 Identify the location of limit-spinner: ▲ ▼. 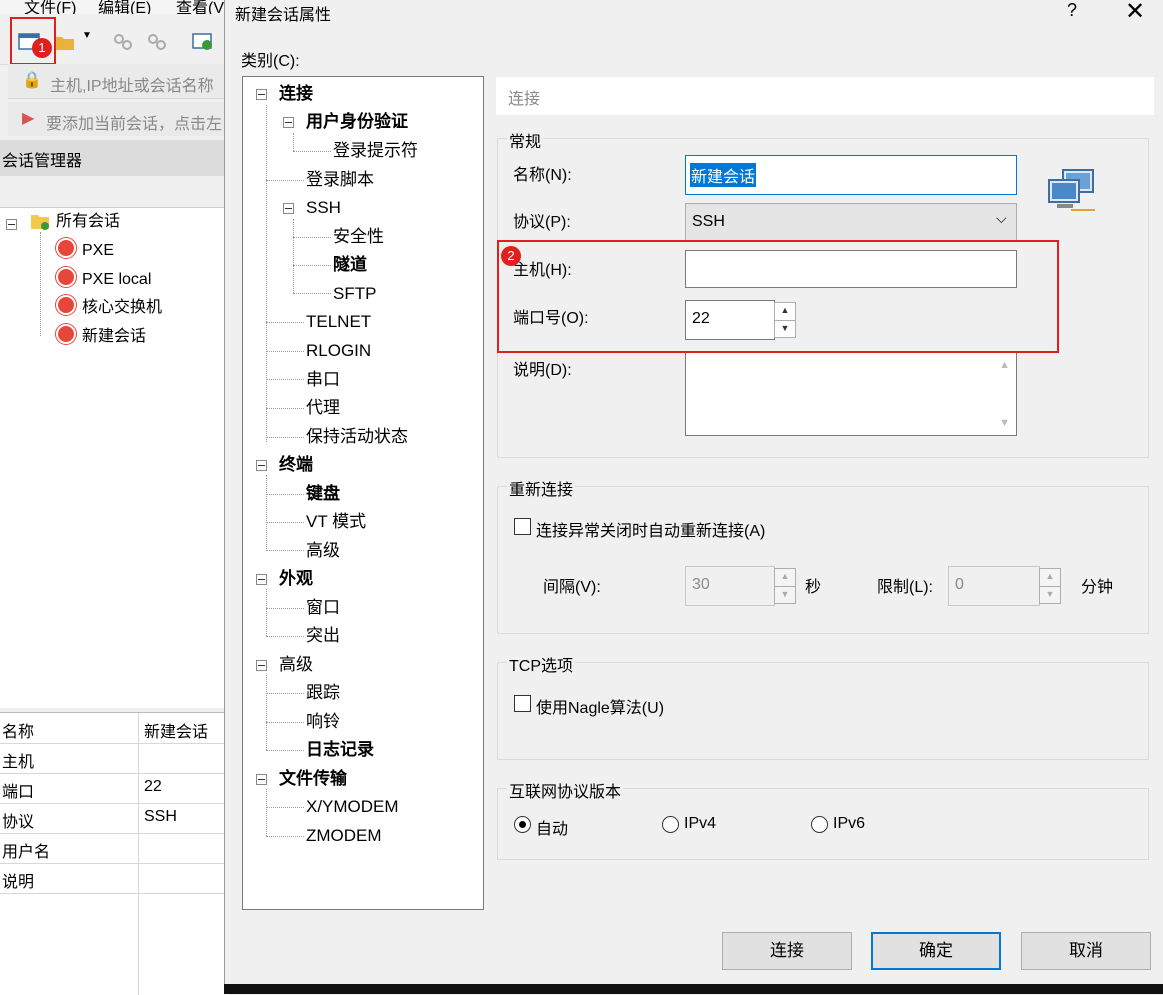
(1050, 586).